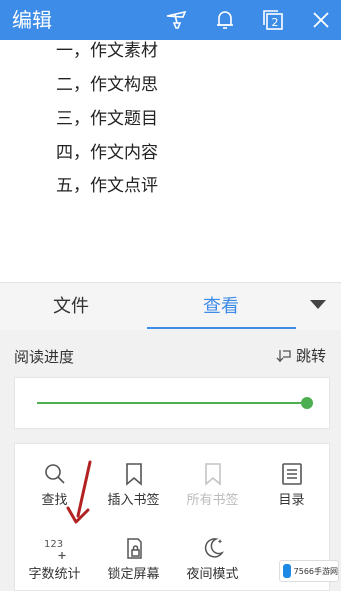  I want to click on lock-screen-label: 锁定屏幕, so click(133, 574).